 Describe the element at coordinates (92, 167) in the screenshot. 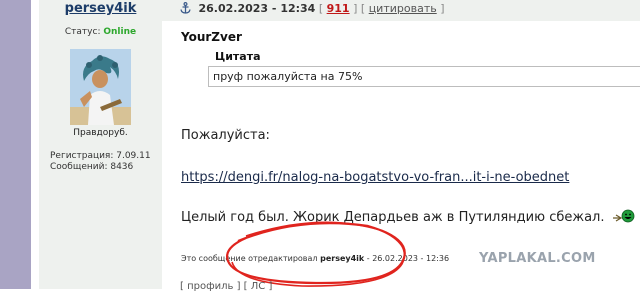

I see `message-count: Сообщений: 8436` at that location.